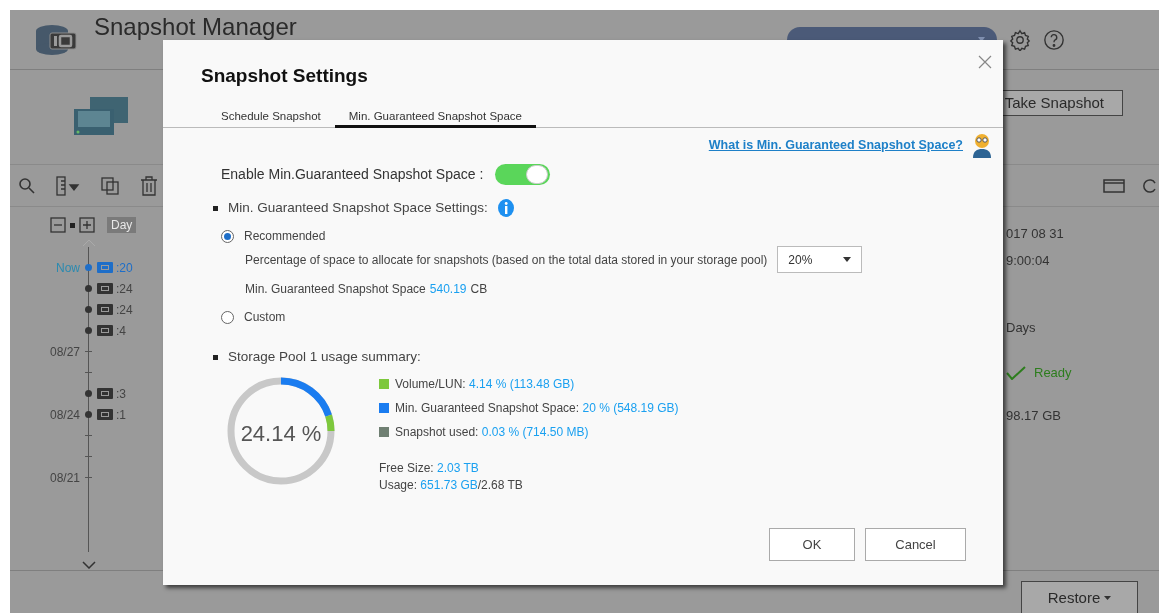  What do you see at coordinates (27, 185) in the screenshot?
I see `search-icon` at bounding box center [27, 185].